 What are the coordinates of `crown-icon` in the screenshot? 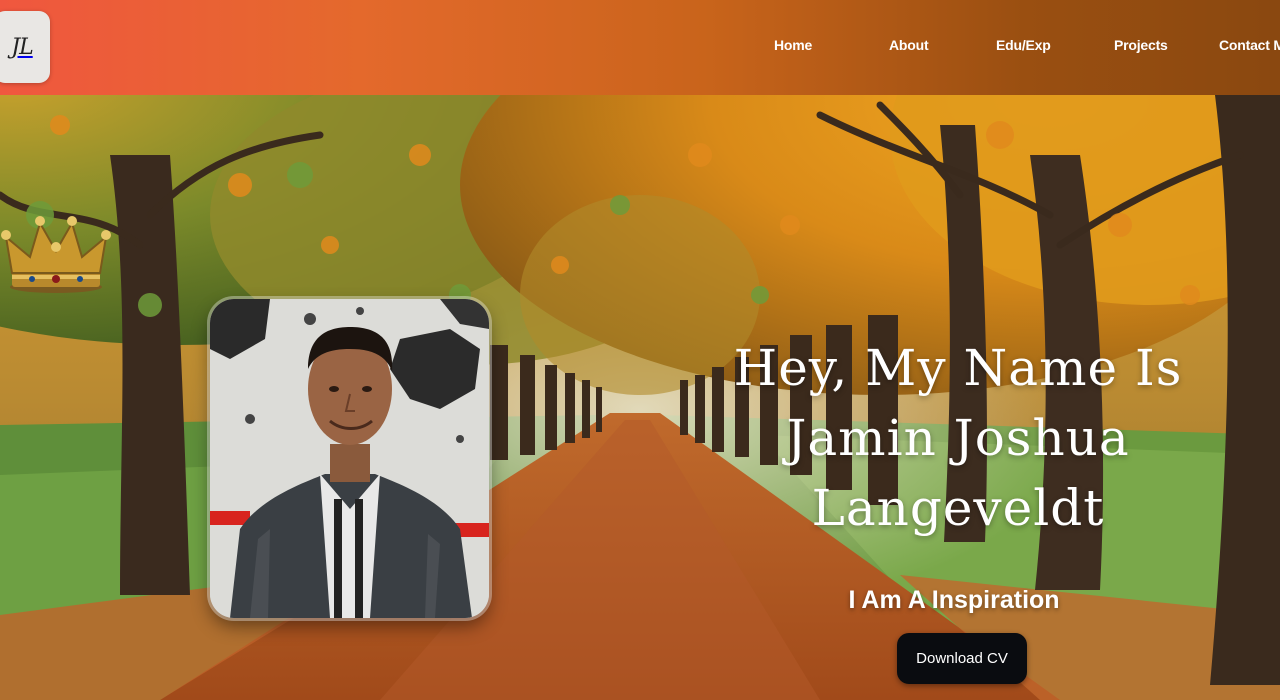 It's located at (56, 254).